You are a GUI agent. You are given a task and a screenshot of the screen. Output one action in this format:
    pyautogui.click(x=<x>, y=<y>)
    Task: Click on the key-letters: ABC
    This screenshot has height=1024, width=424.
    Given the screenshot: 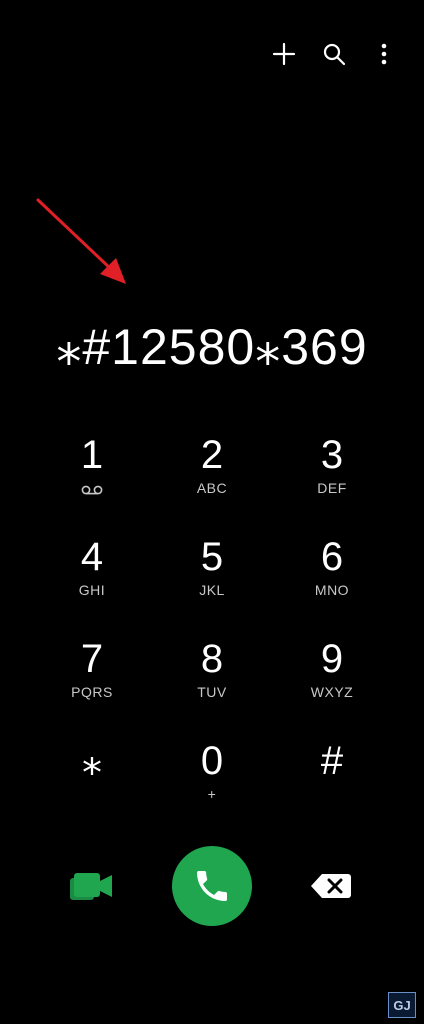 What is the action you would take?
    pyautogui.click(x=212, y=488)
    